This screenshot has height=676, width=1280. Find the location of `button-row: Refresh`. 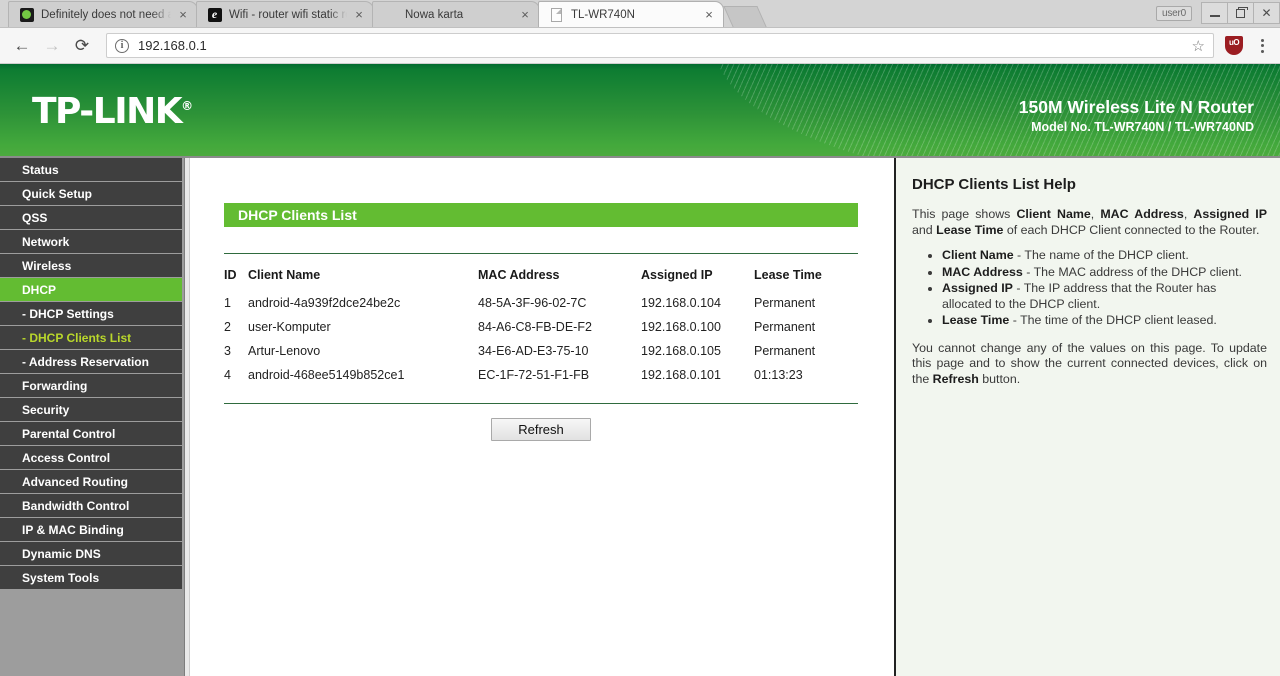

button-row: Refresh is located at coordinates (541, 429).